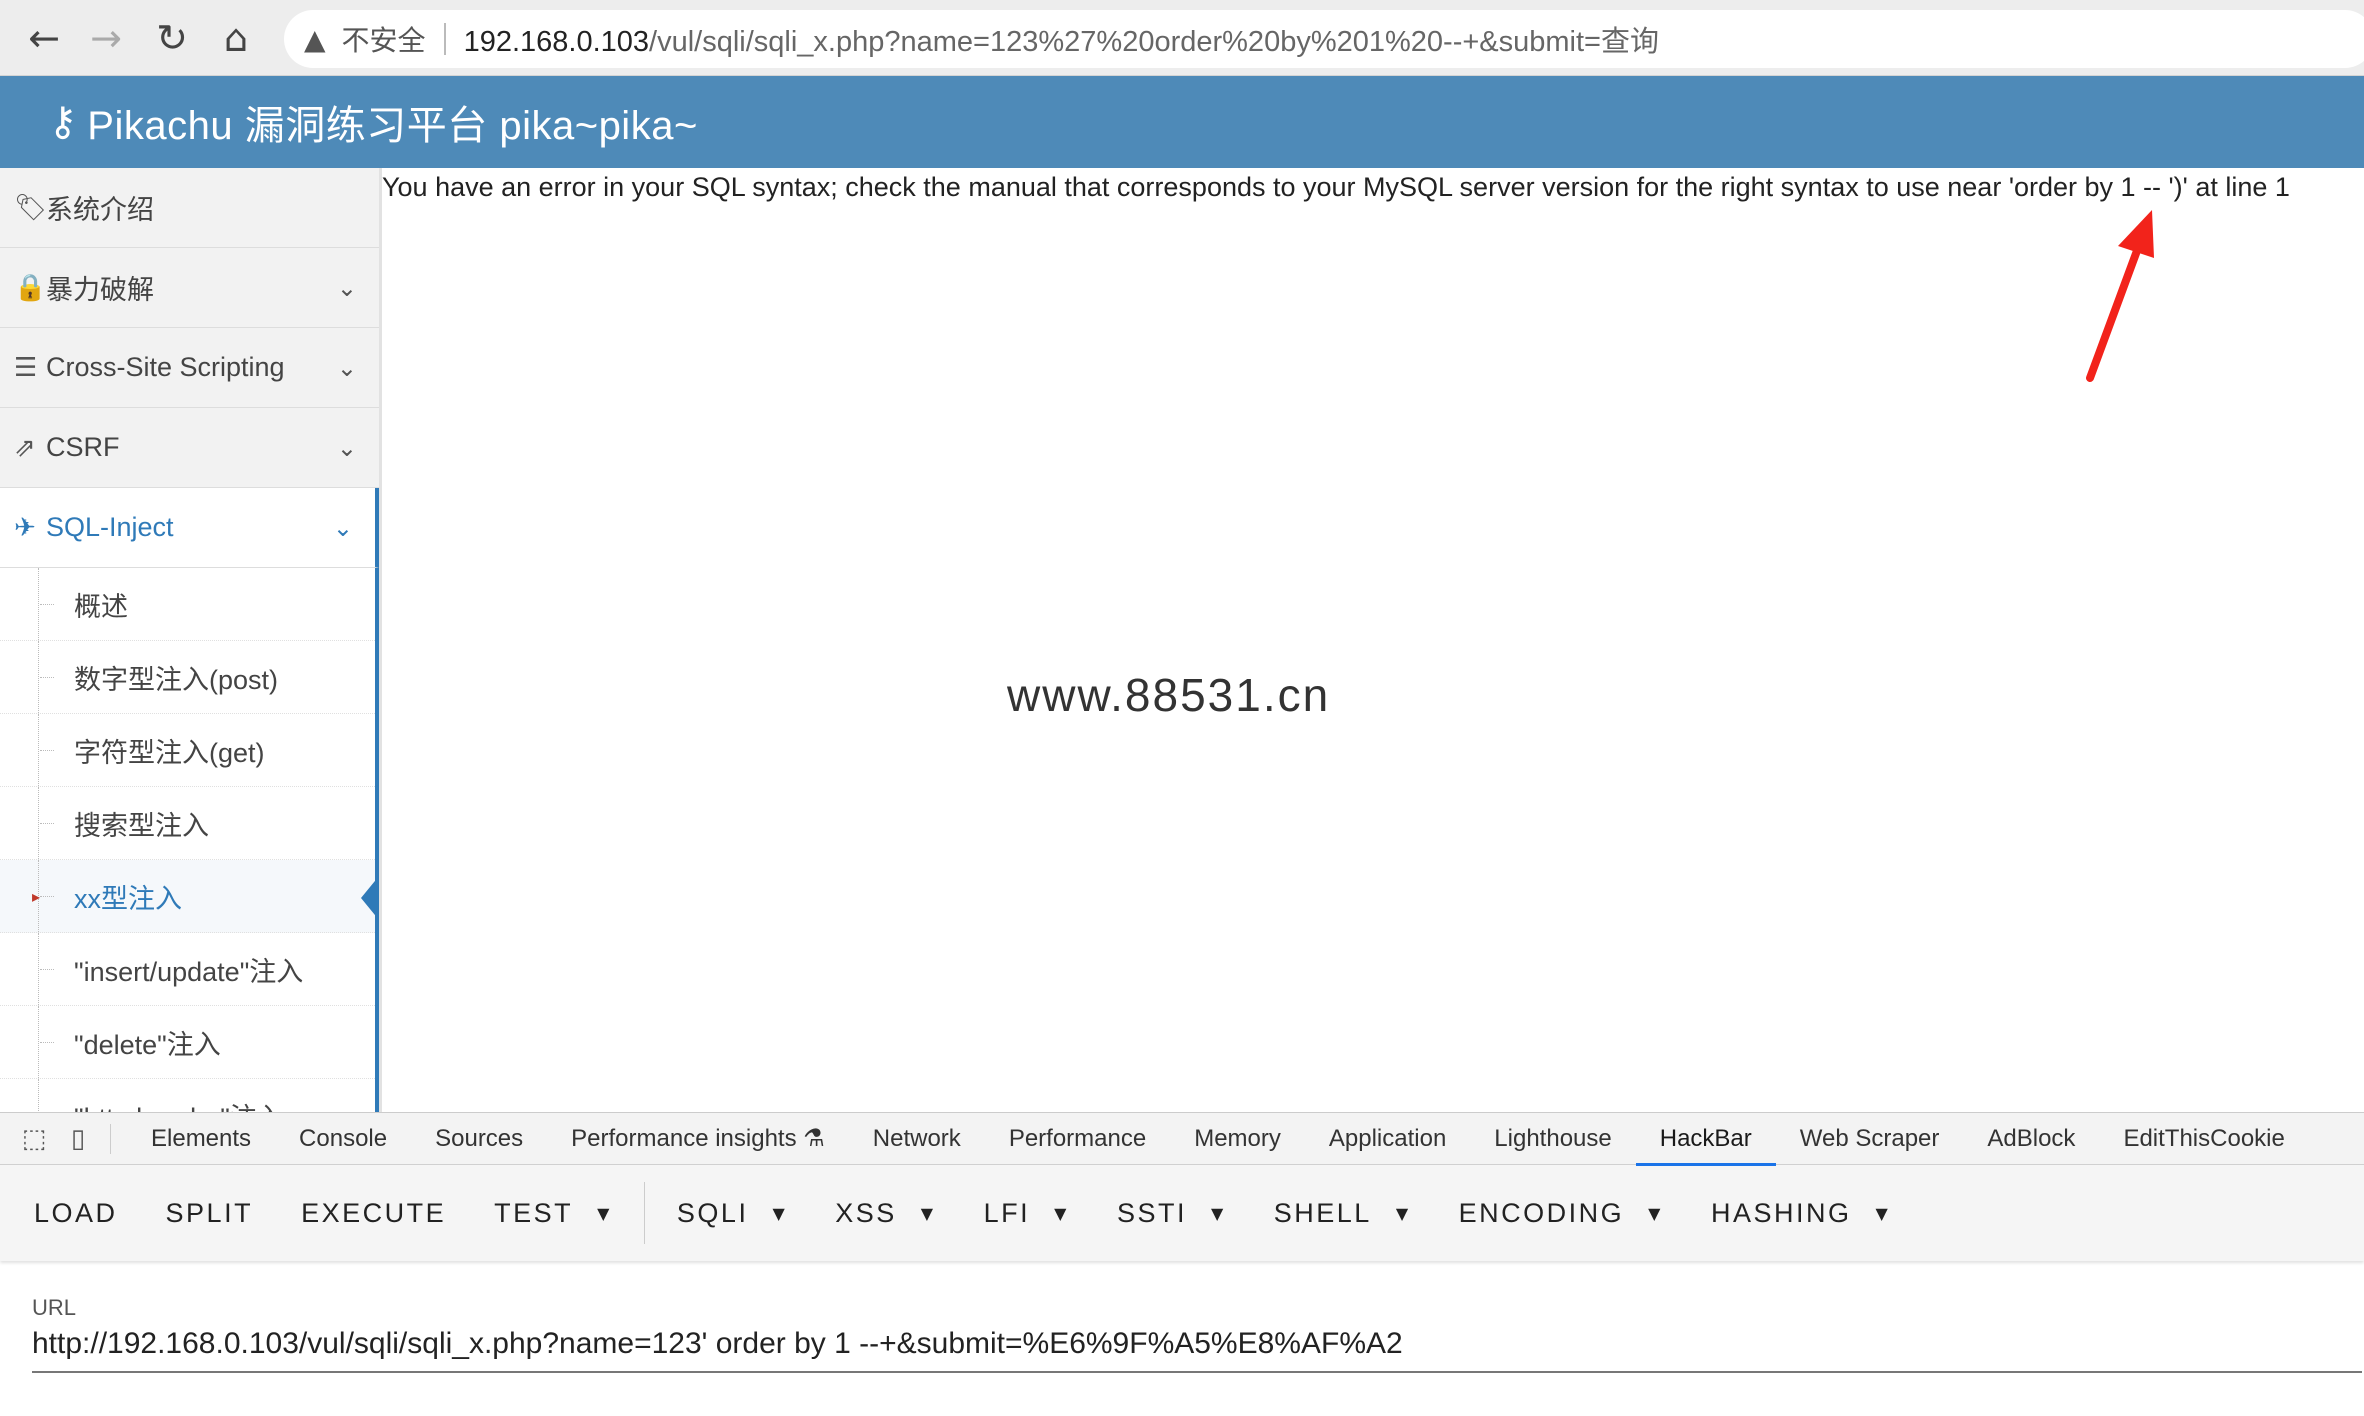 The height and width of the screenshot is (1416, 2364). I want to click on submenu-item-search: 搜索型注入, so click(187, 823).